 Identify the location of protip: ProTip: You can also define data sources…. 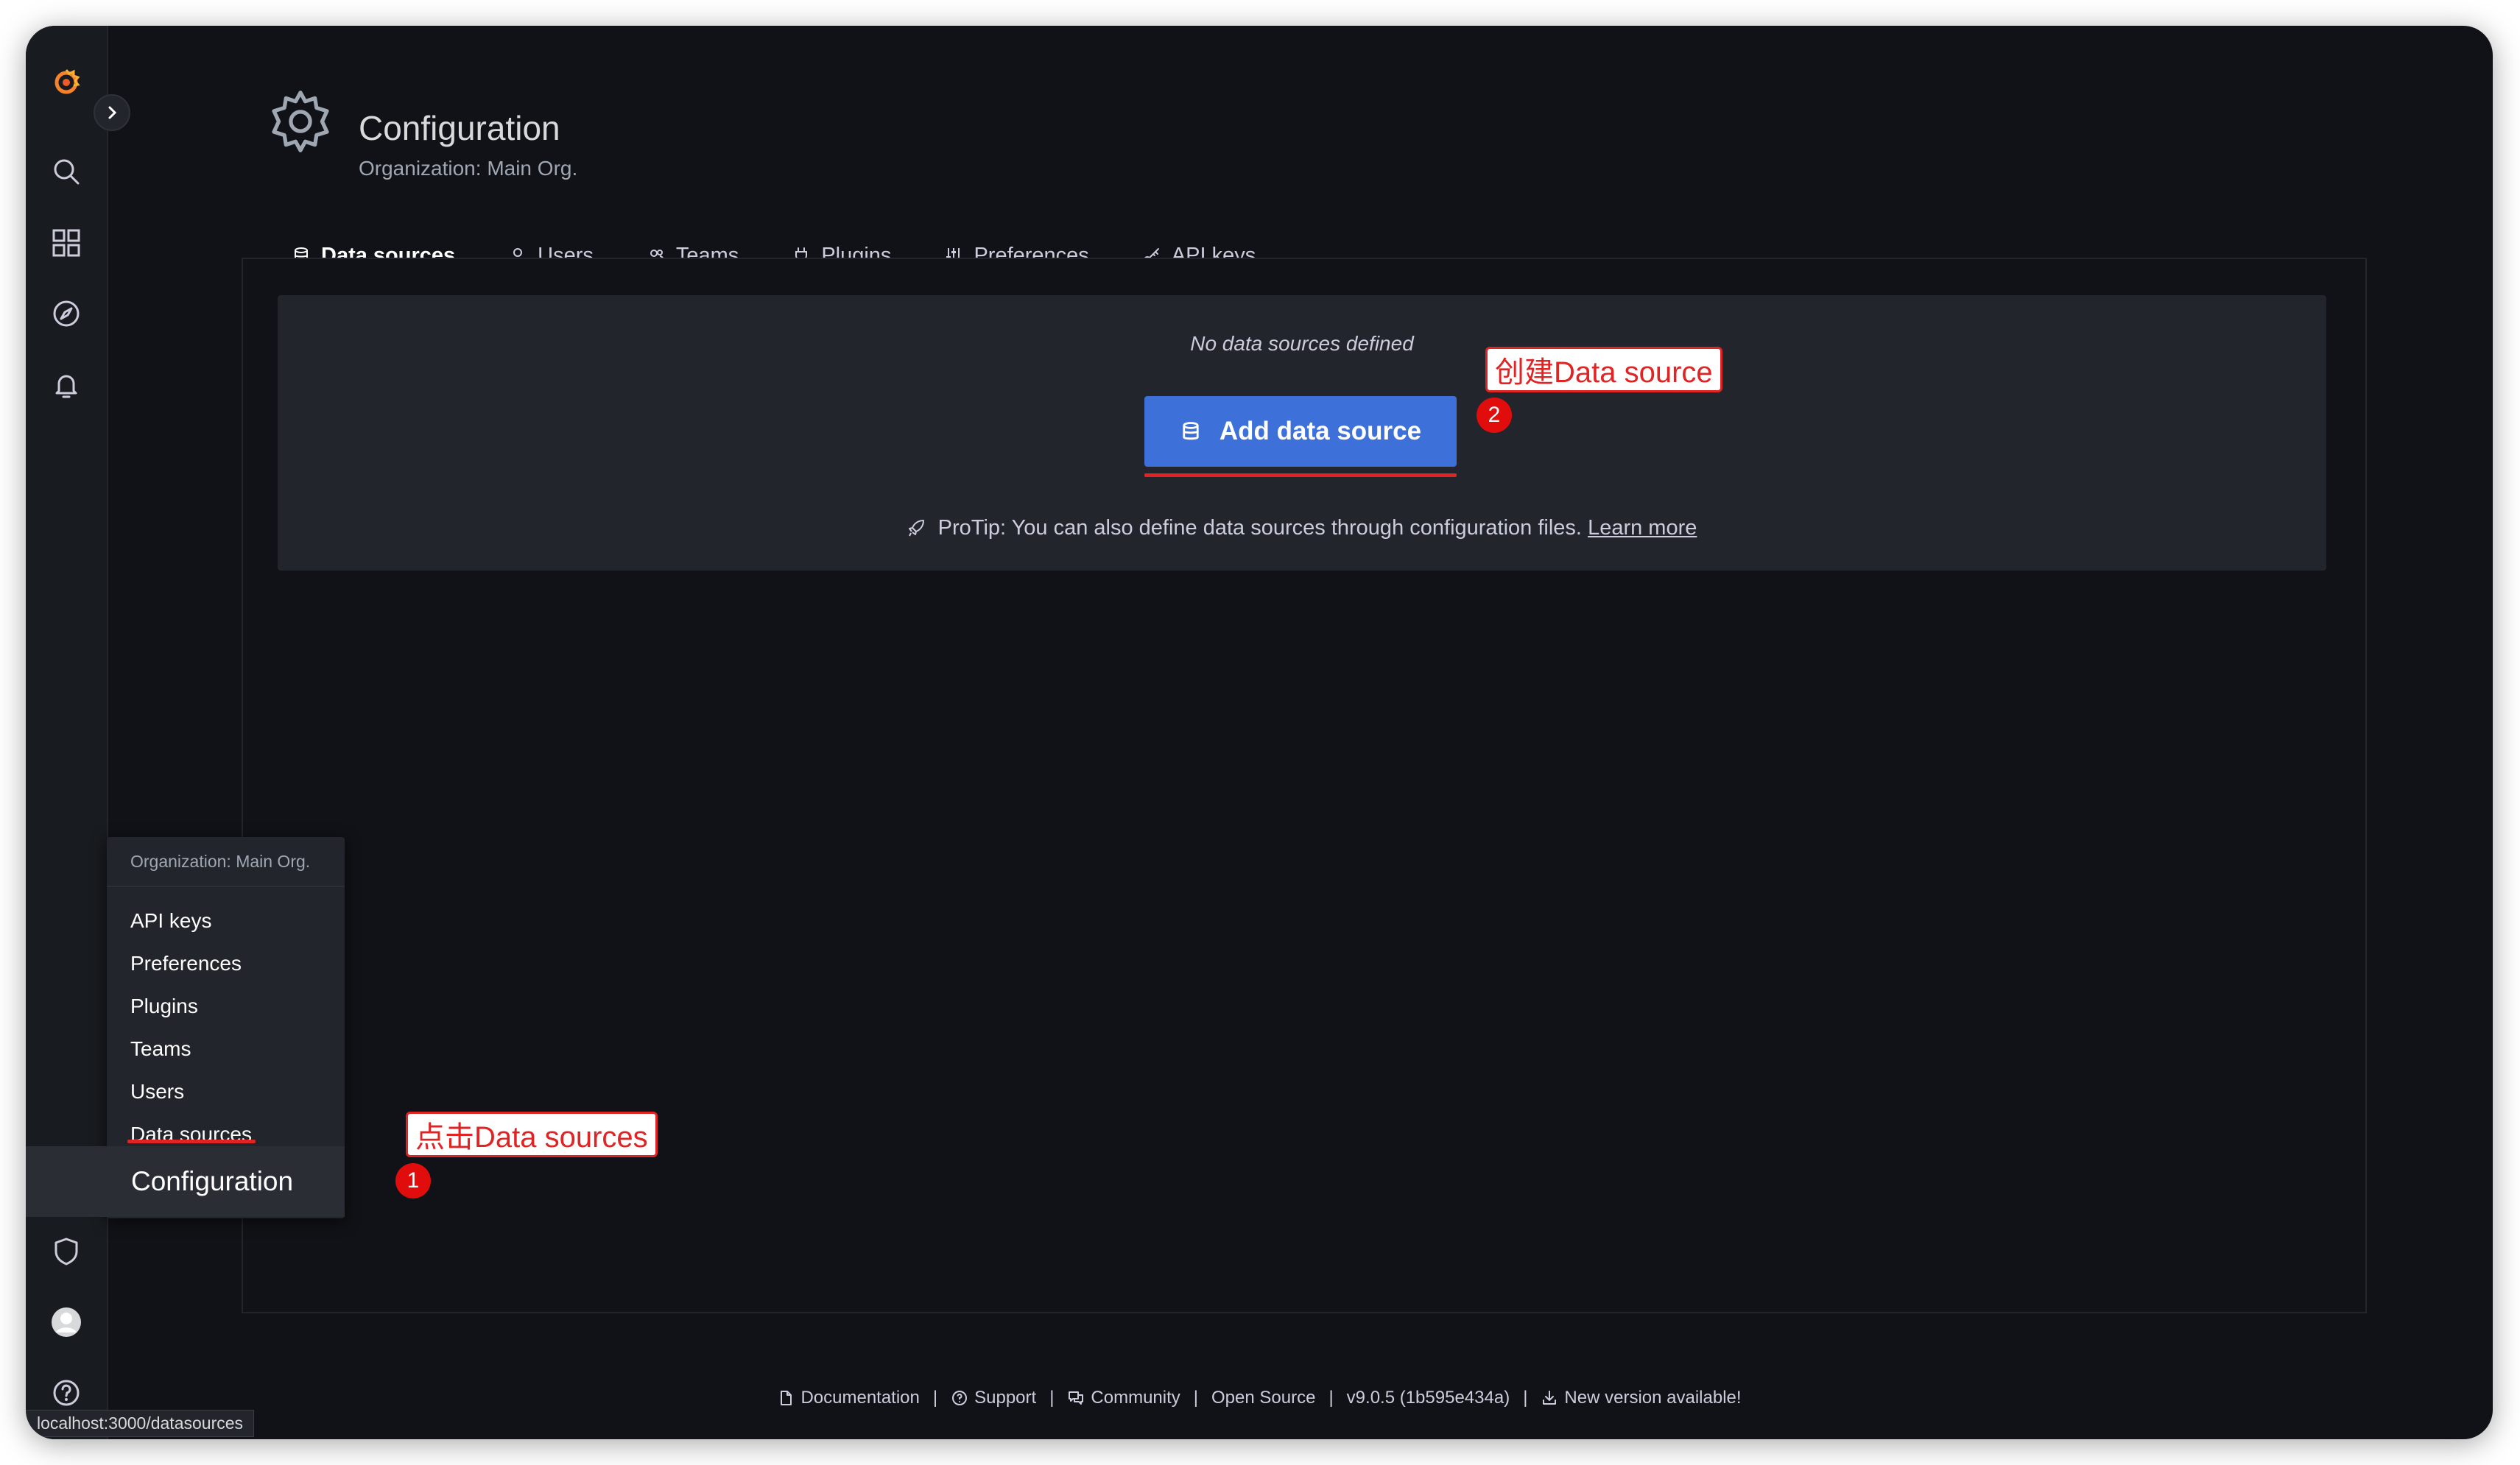
(1302, 528).